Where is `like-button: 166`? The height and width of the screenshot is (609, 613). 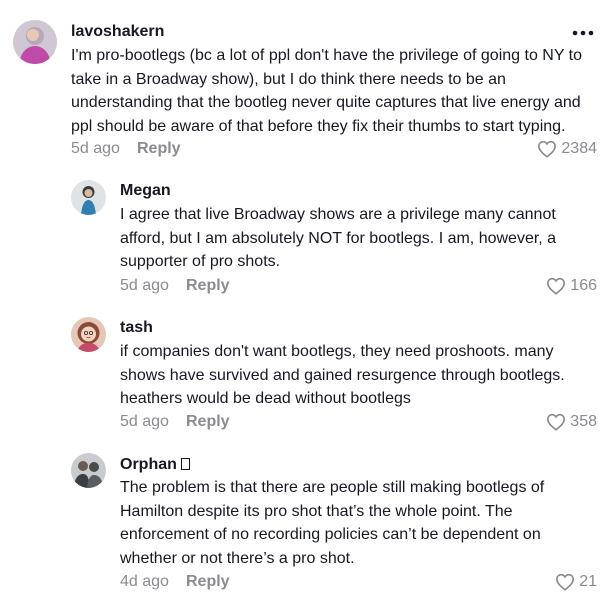
like-button: 166 is located at coordinates (571, 286).